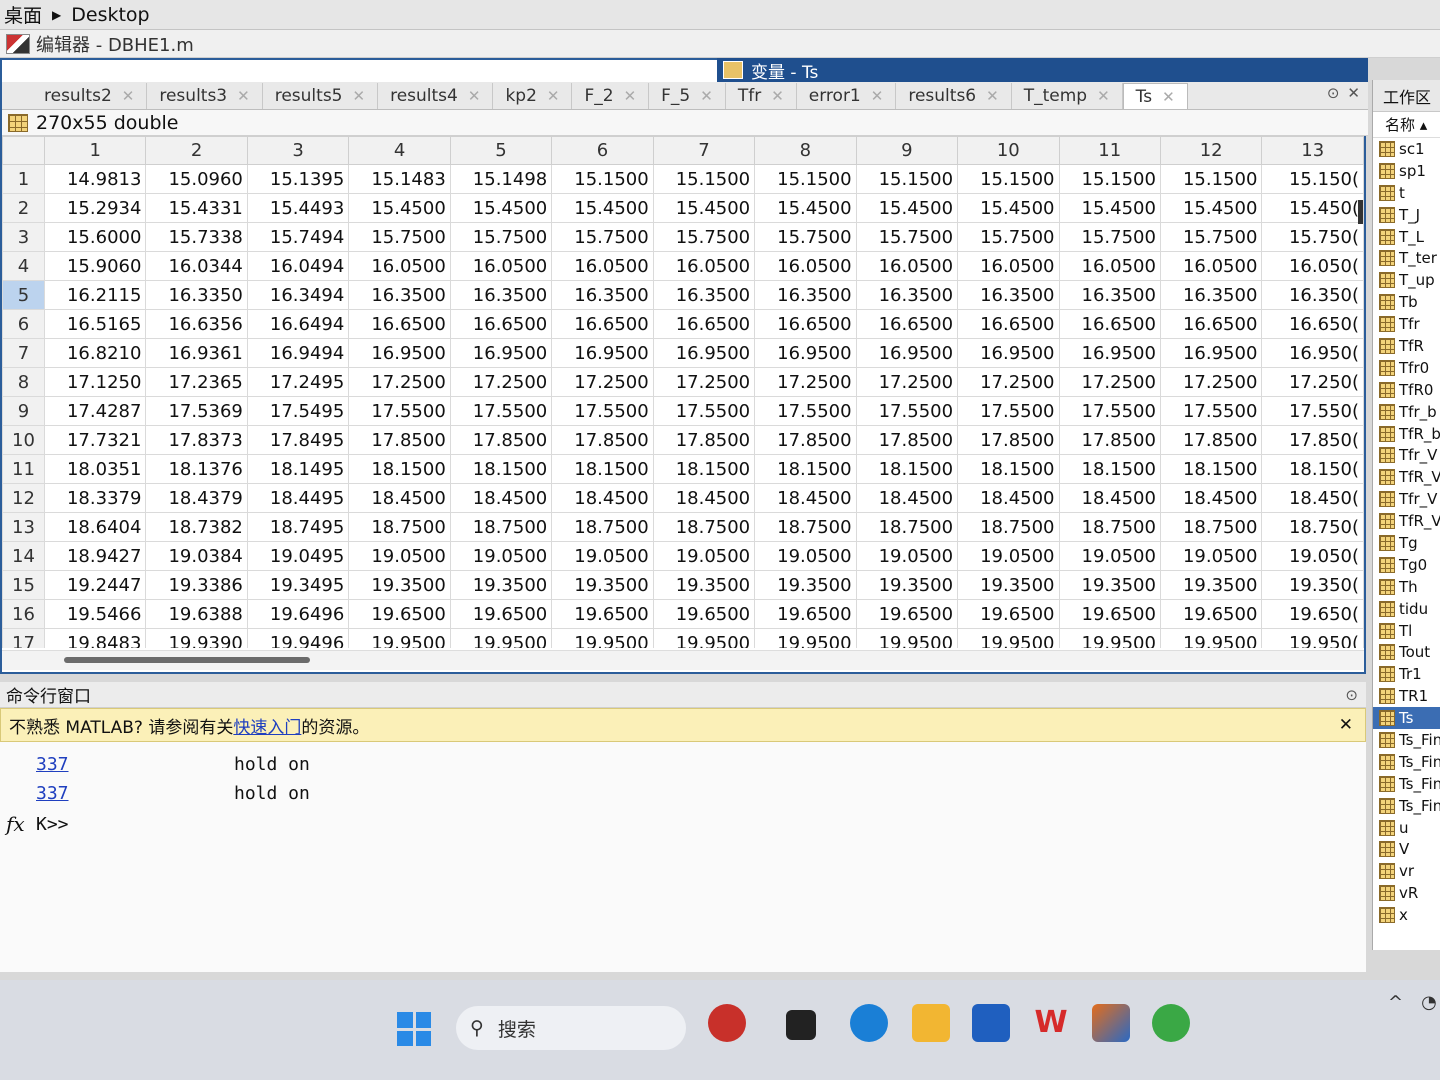 This screenshot has height=1080, width=1440. What do you see at coordinates (23, 585) in the screenshot?
I see `row-header: 15` at bounding box center [23, 585].